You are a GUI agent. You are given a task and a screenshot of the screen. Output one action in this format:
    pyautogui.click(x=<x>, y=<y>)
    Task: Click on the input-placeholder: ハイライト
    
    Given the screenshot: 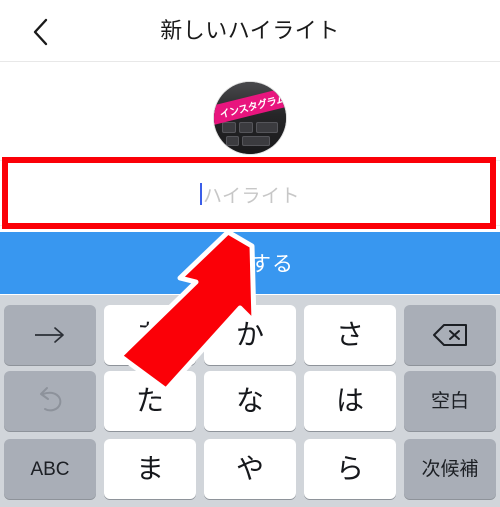 What is the action you would take?
    pyautogui.click(x=251, y=196)
    